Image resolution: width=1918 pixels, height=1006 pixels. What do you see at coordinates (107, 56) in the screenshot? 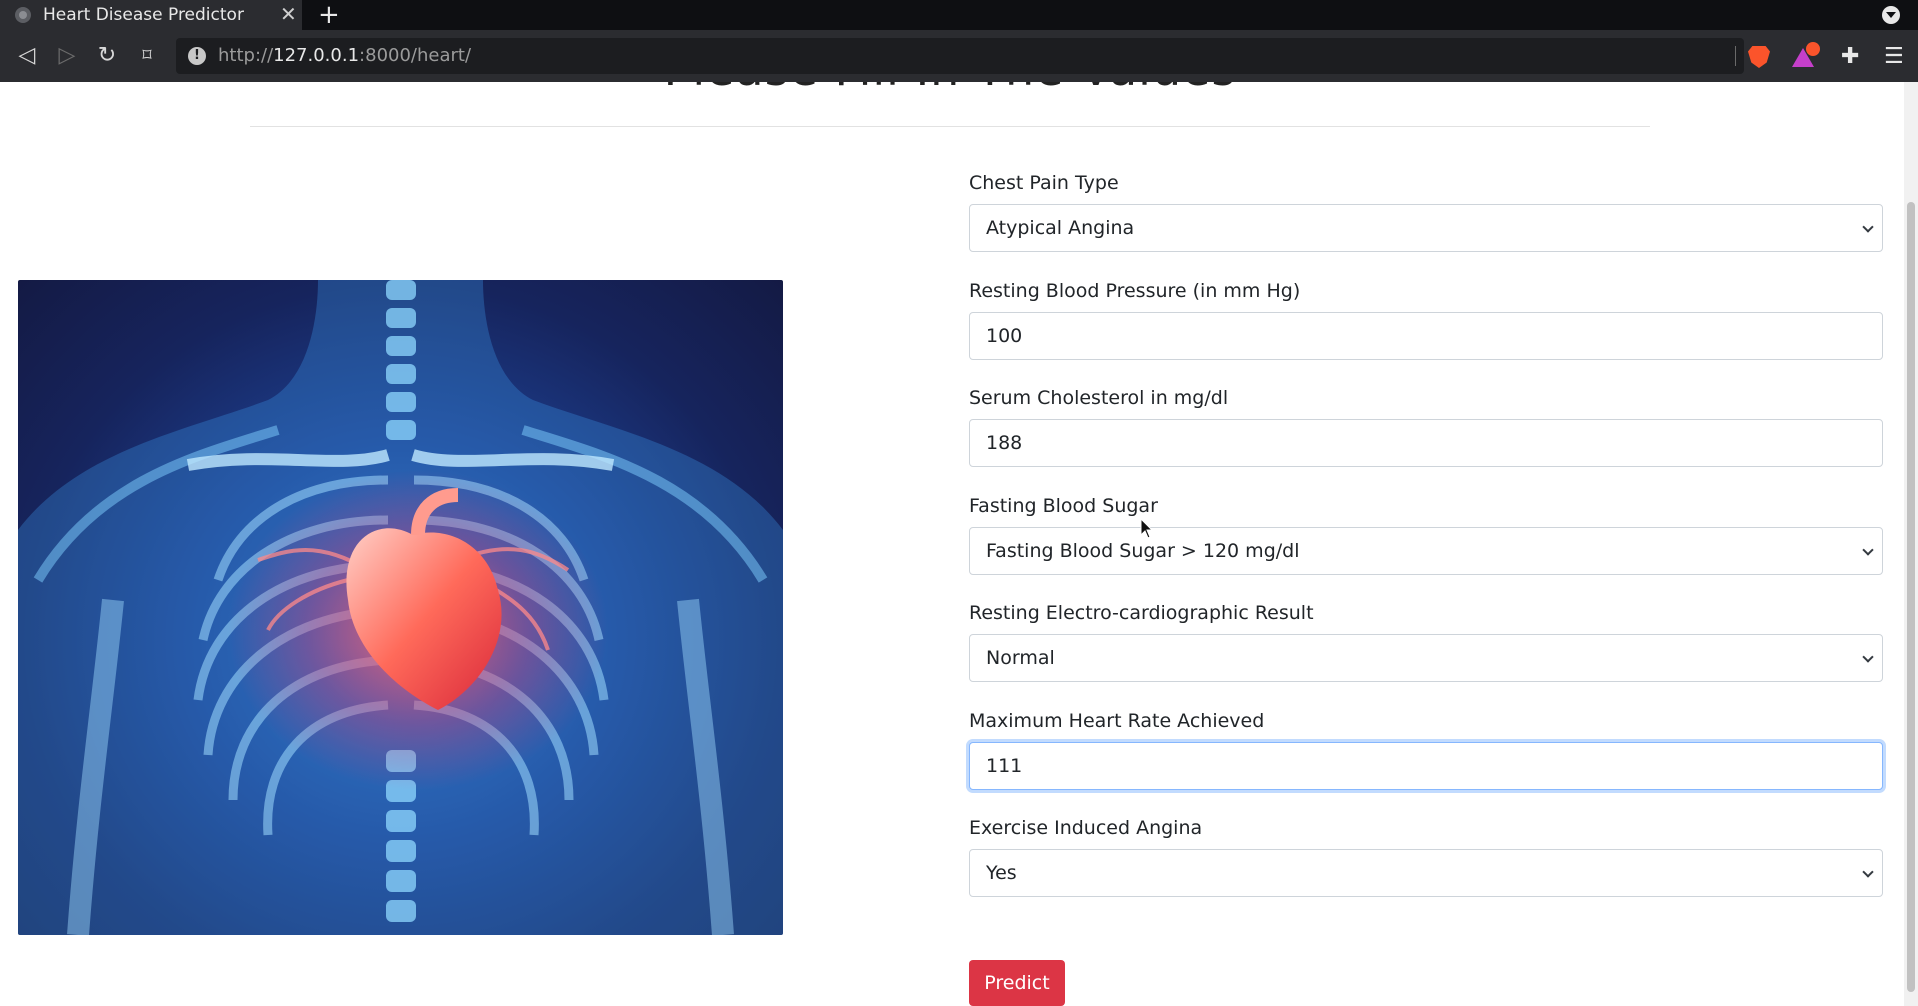
I see `reload-icon: ↻` at bounding box center [107, 56].